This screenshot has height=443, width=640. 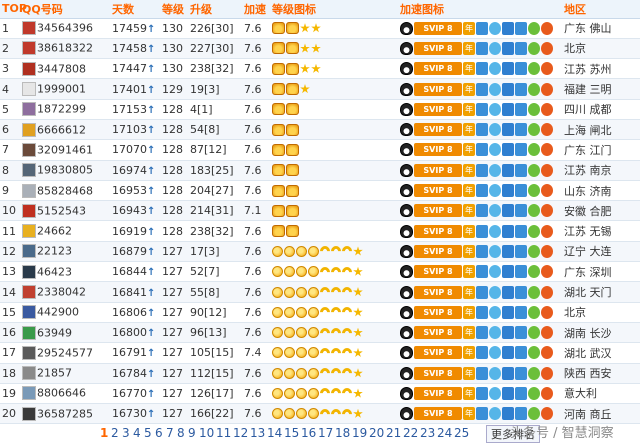 I want to click on region-cell: 江苏 苏州, so click(x=601, y=69).